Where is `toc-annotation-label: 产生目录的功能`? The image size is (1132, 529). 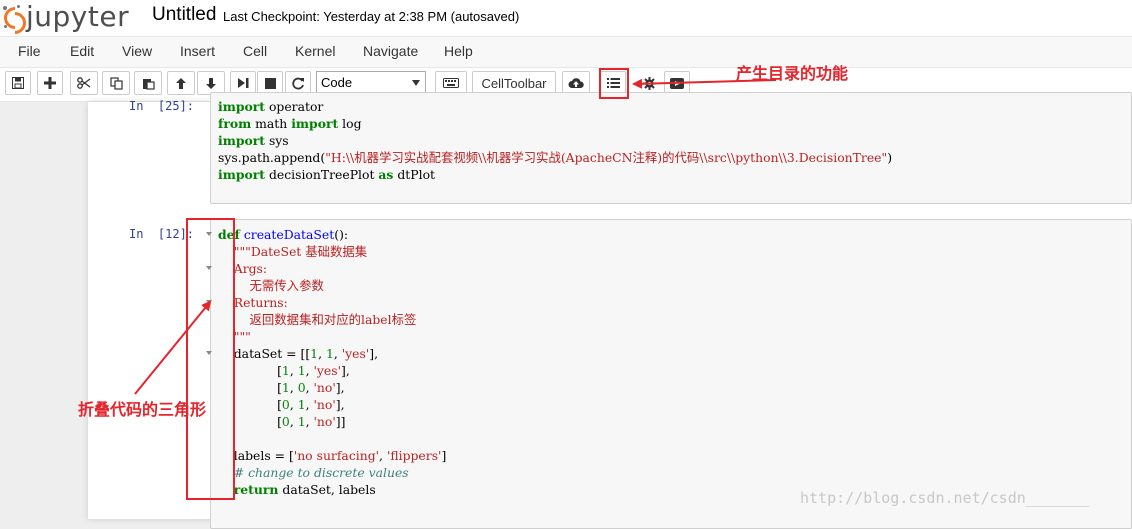 toc-annotation-label: 产生目录的功能 is located at coordinates (792, 74).